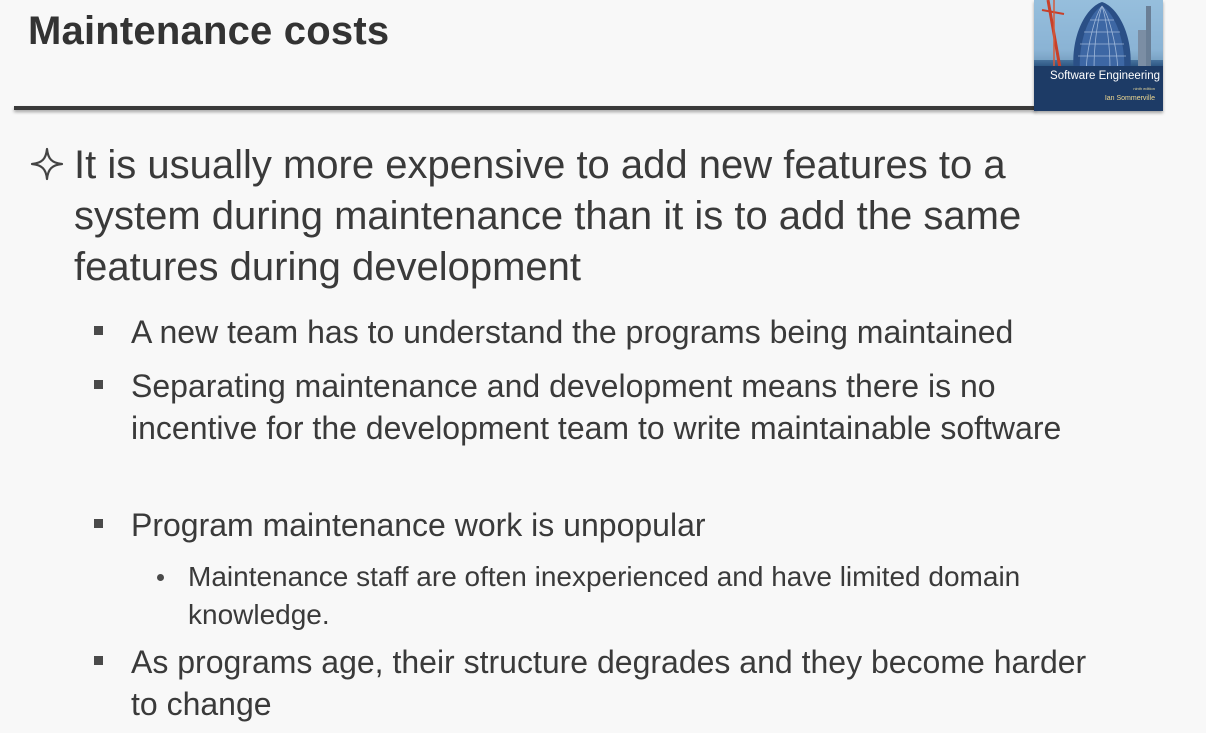 This screenshot has height=733, width=1206. What do you see at coordinates (525, 108) in the screenshot?
I see `title-divider` at bounding box center [525, 108].